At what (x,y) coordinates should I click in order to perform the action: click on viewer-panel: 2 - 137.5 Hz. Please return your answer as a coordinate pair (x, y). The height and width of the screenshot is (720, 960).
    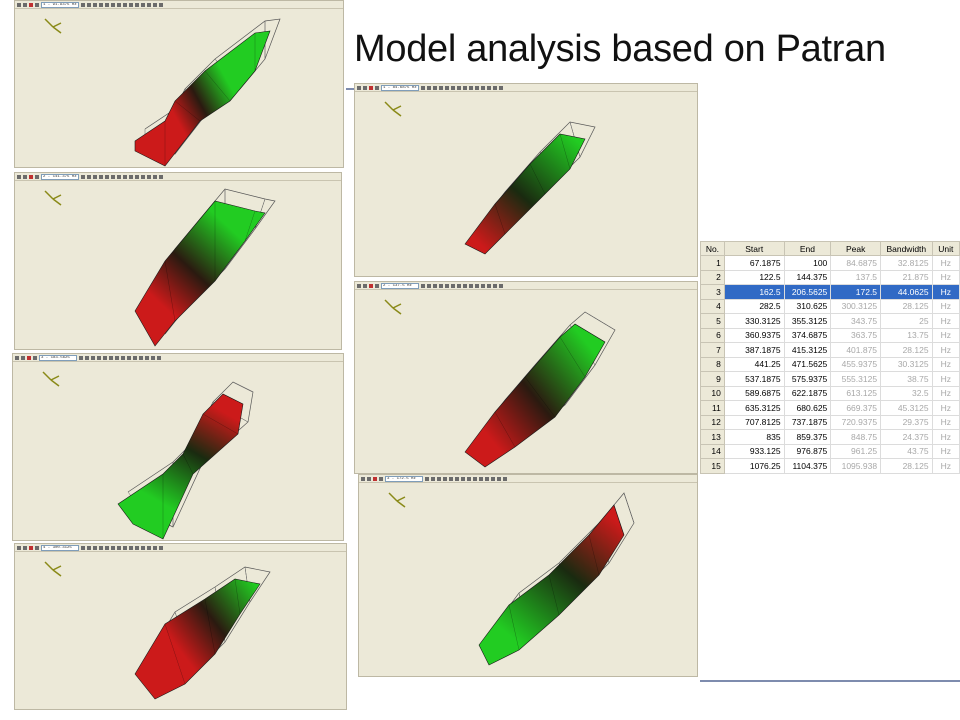
    Looking at the image, I should click on (526, 377).